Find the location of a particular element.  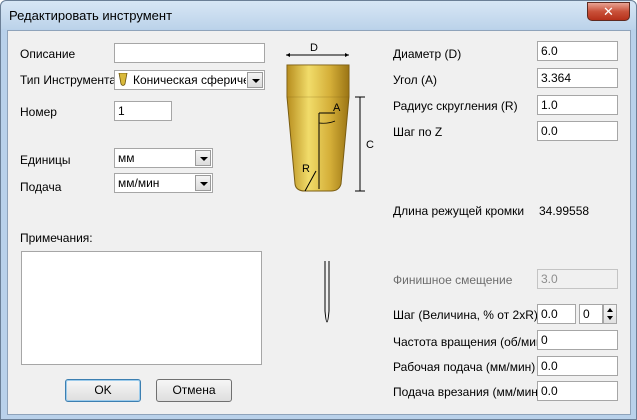

label-c: C is located at coordinates (370, 145).